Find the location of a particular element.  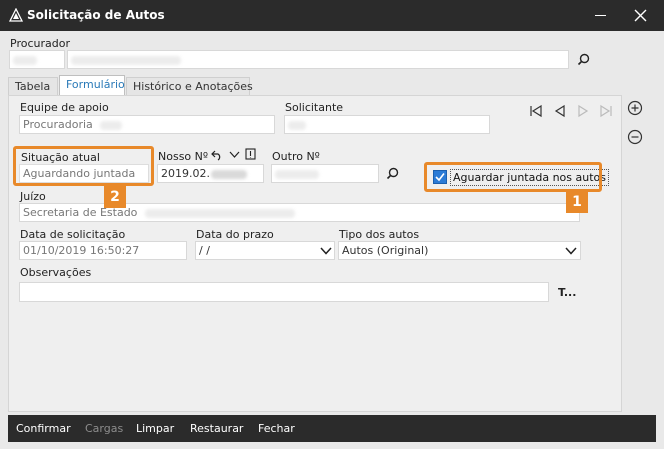

tab-tabela: Tabela is located at coordinates (33, 86).